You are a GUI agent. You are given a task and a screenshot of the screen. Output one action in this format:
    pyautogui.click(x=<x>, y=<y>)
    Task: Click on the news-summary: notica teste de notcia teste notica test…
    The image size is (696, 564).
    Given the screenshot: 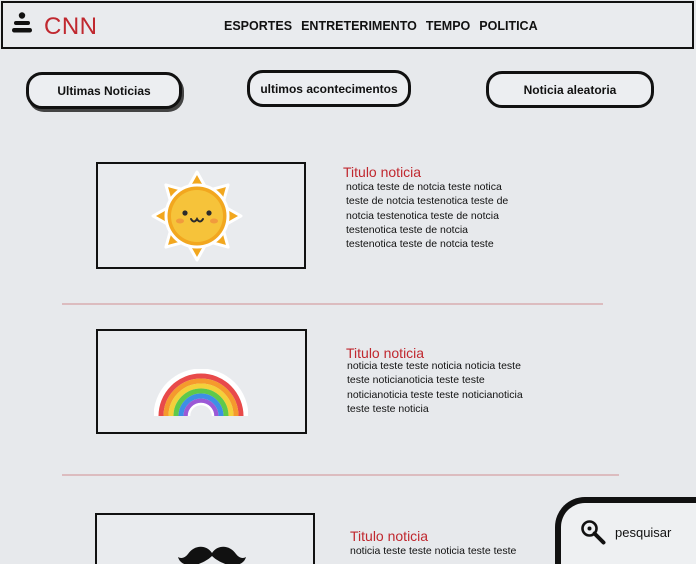 What is the action you would take?
    pyautogui.click(x=427, y=216)
    